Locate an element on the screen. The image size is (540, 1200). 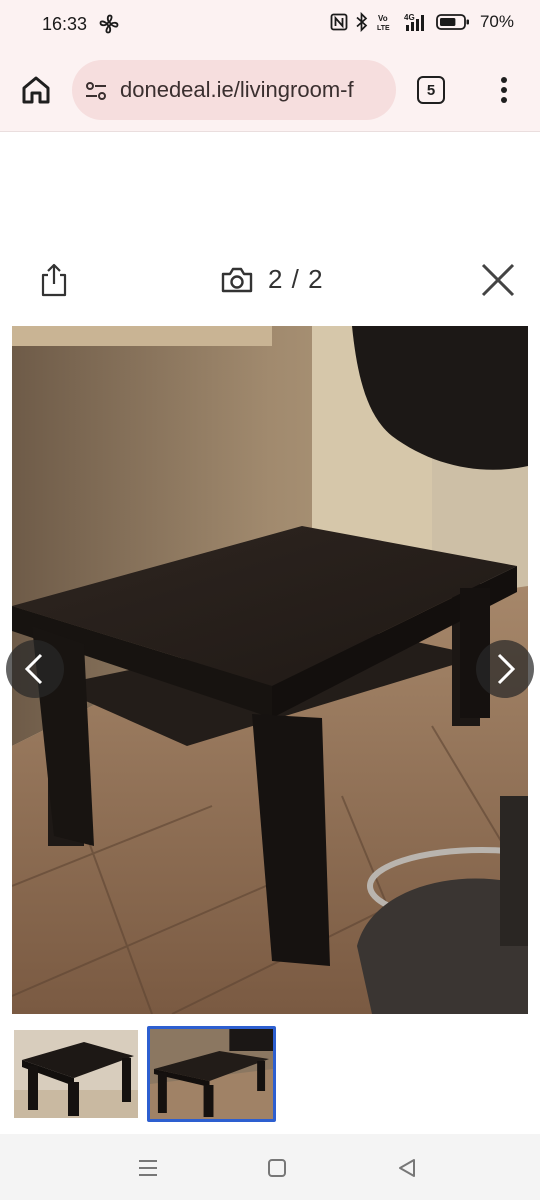
system-nav-bar is located at coordinates (270, 1167).